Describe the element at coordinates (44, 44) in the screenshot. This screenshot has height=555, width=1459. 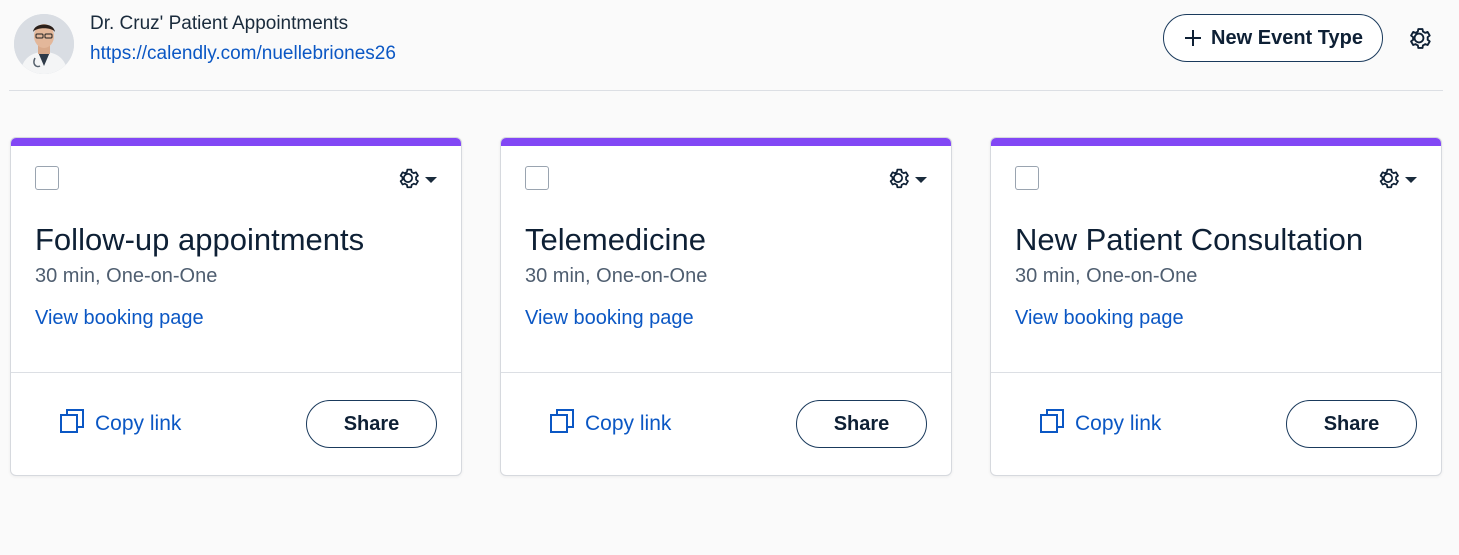
I see `avatar` at that location.